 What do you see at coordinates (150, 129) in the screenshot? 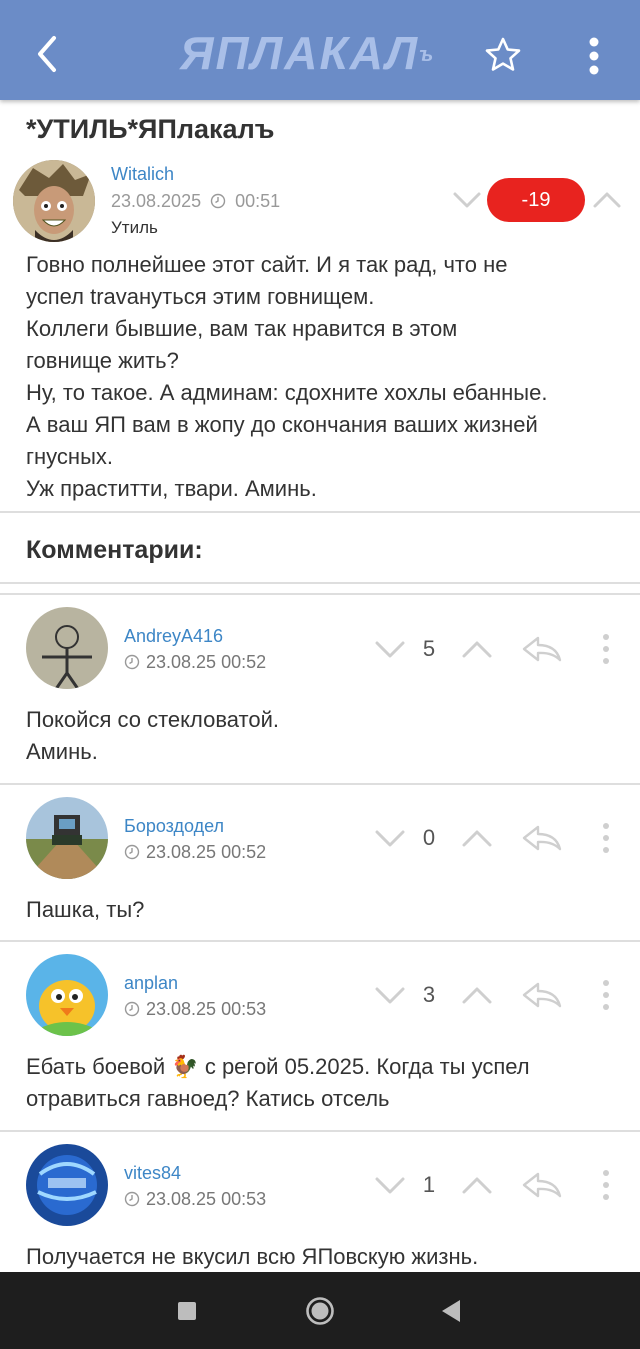
I see `page-title: *УТИЛЬ*ЯПлакалъ` at bounding box center [150, 129].